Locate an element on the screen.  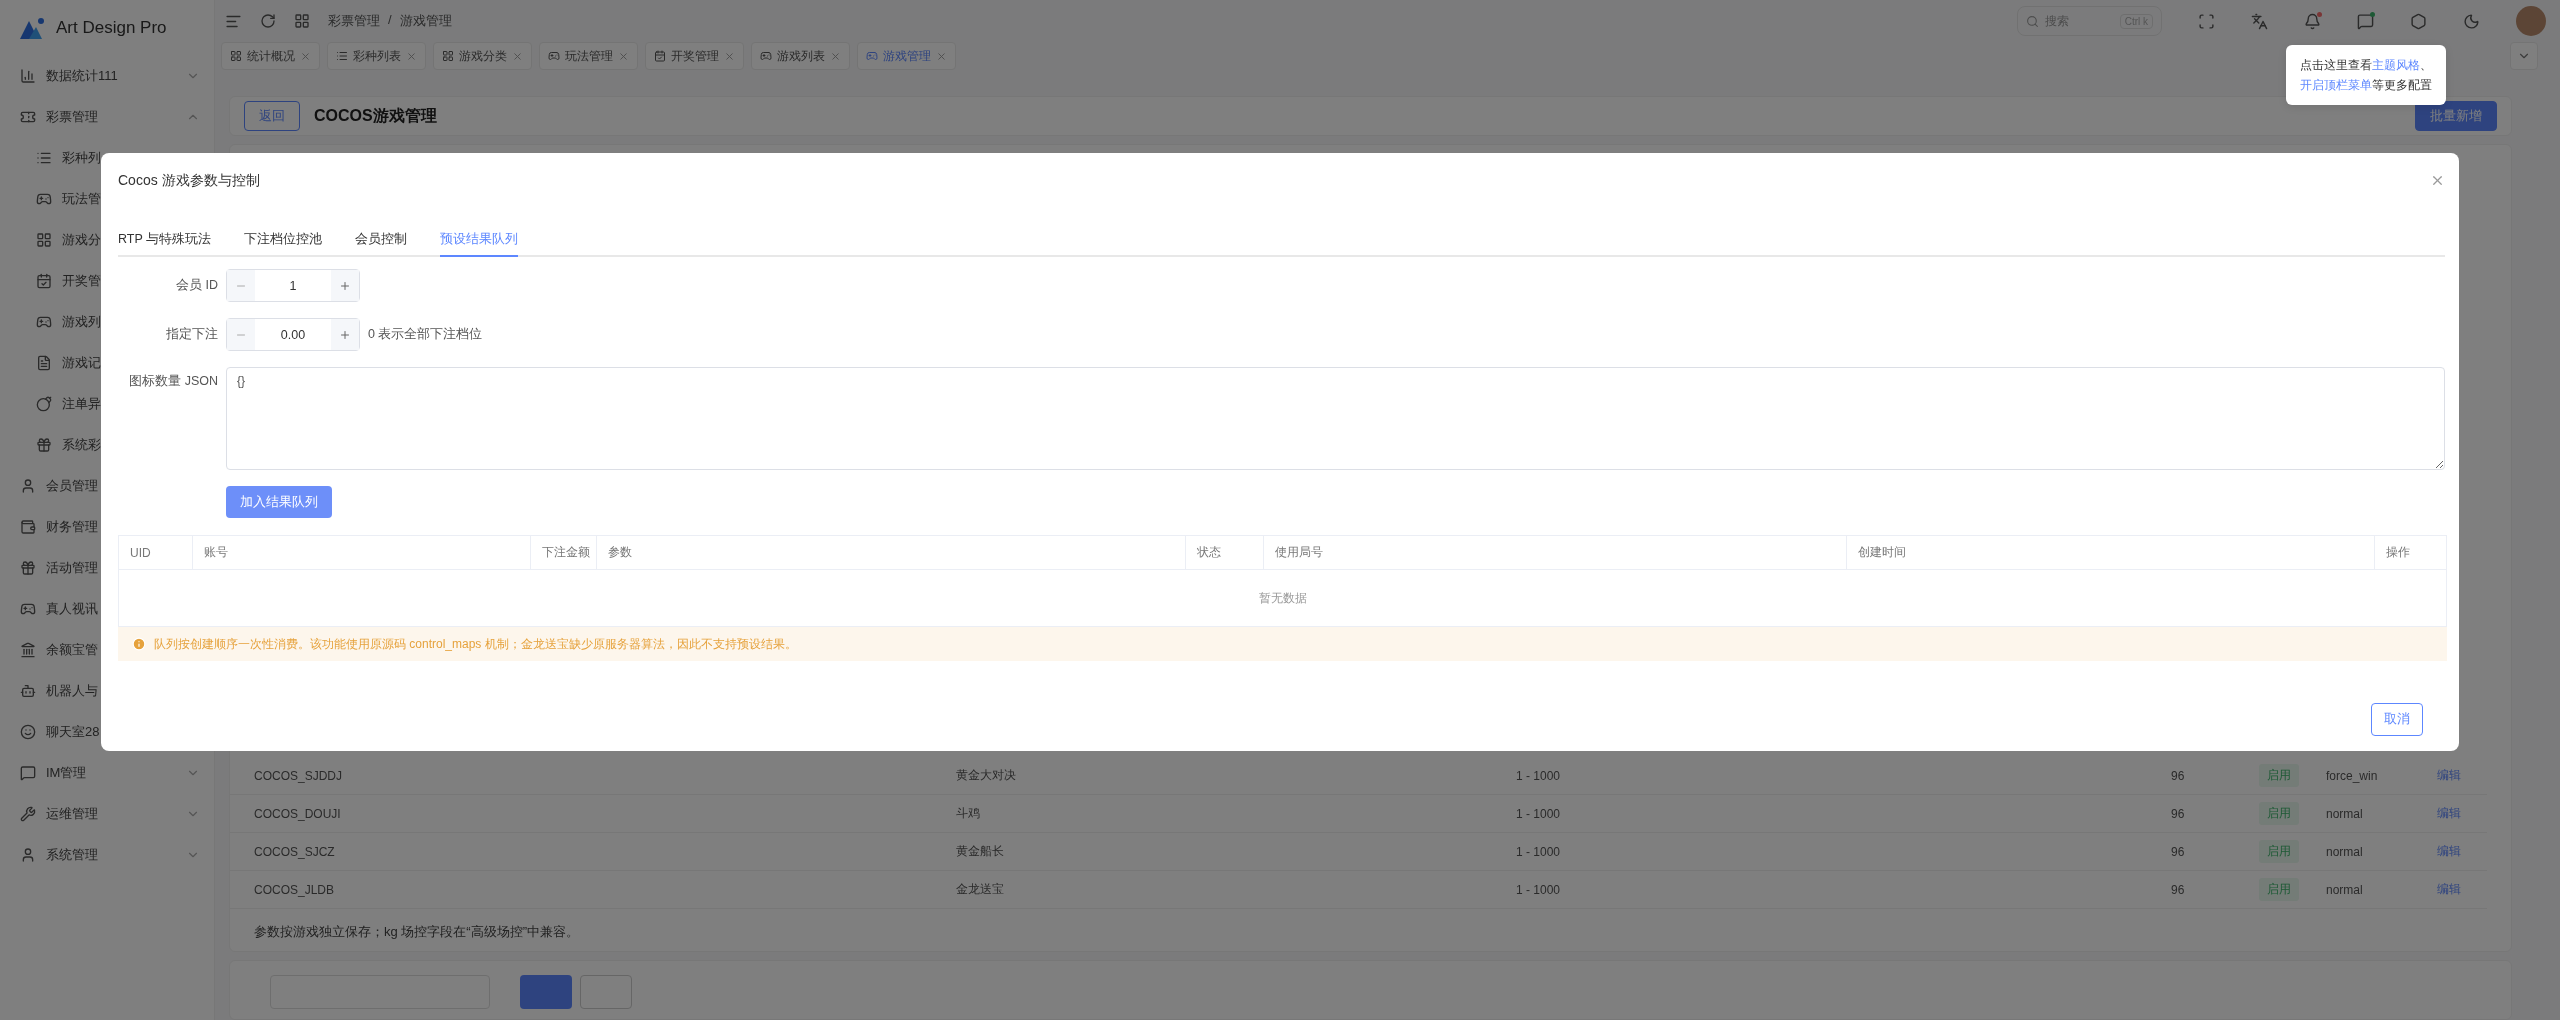
table-cell-text: COCOS_JLDB is located at coordinates (295, 889).